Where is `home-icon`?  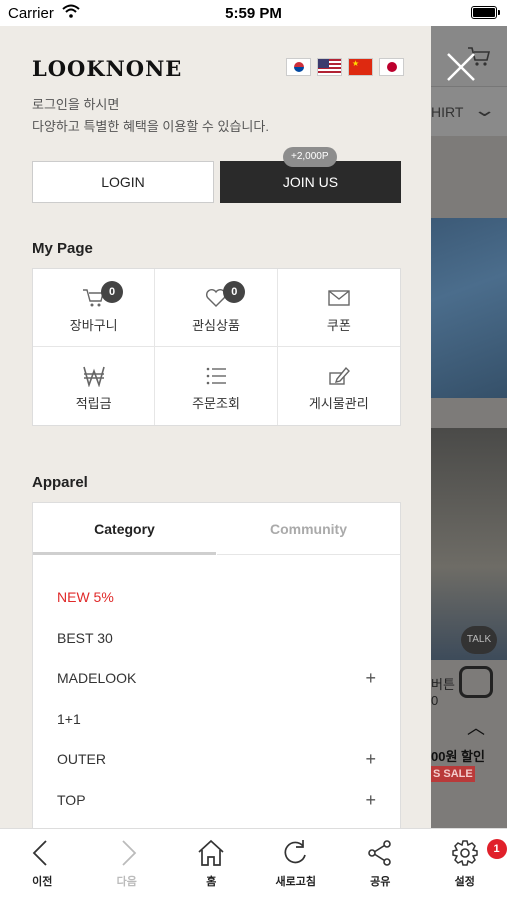 home-icon is located at coordinates (211, 852).